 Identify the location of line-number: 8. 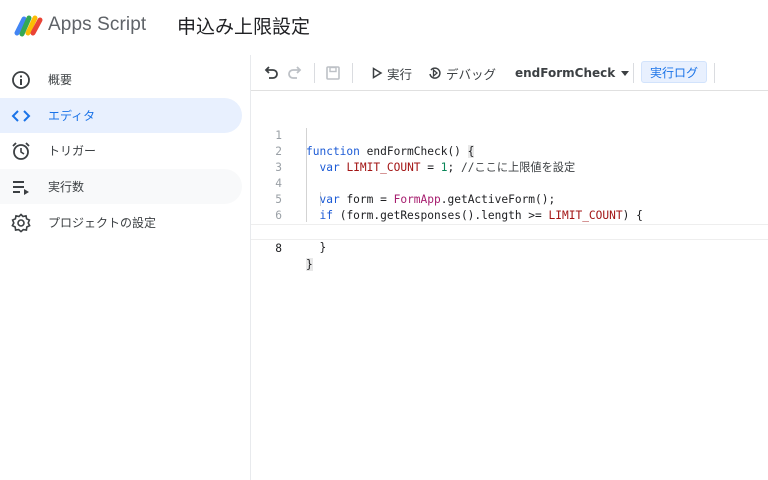
(278, 248).